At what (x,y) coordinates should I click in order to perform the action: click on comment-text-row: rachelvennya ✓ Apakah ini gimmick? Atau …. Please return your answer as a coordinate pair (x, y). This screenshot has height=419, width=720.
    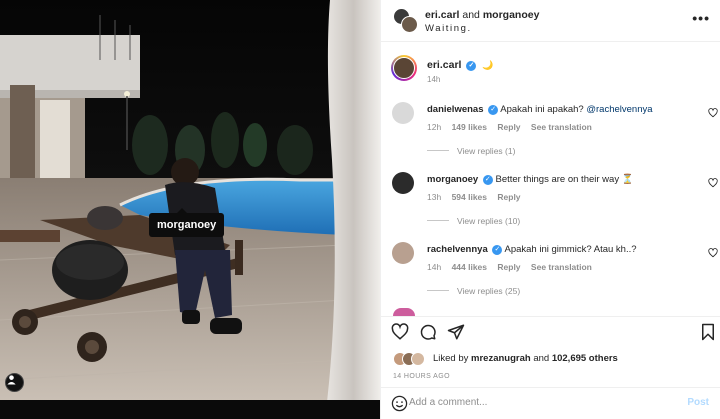
    Looking at the image, I should click on (562, 249).